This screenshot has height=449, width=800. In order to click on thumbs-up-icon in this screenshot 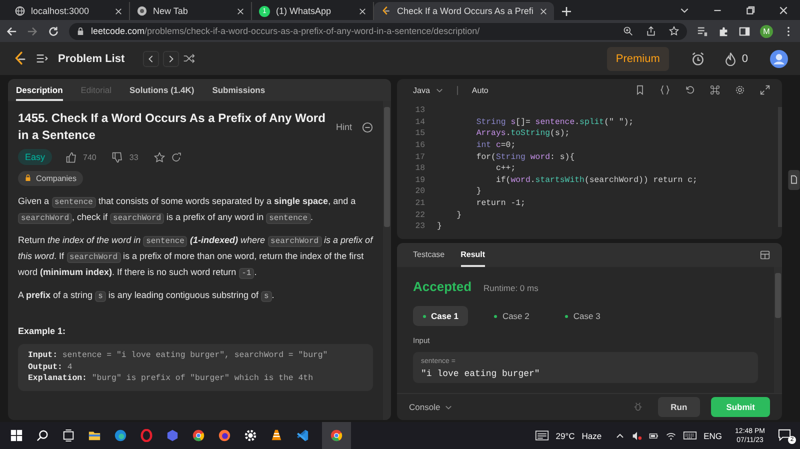, I will do `click(72, 157)`.